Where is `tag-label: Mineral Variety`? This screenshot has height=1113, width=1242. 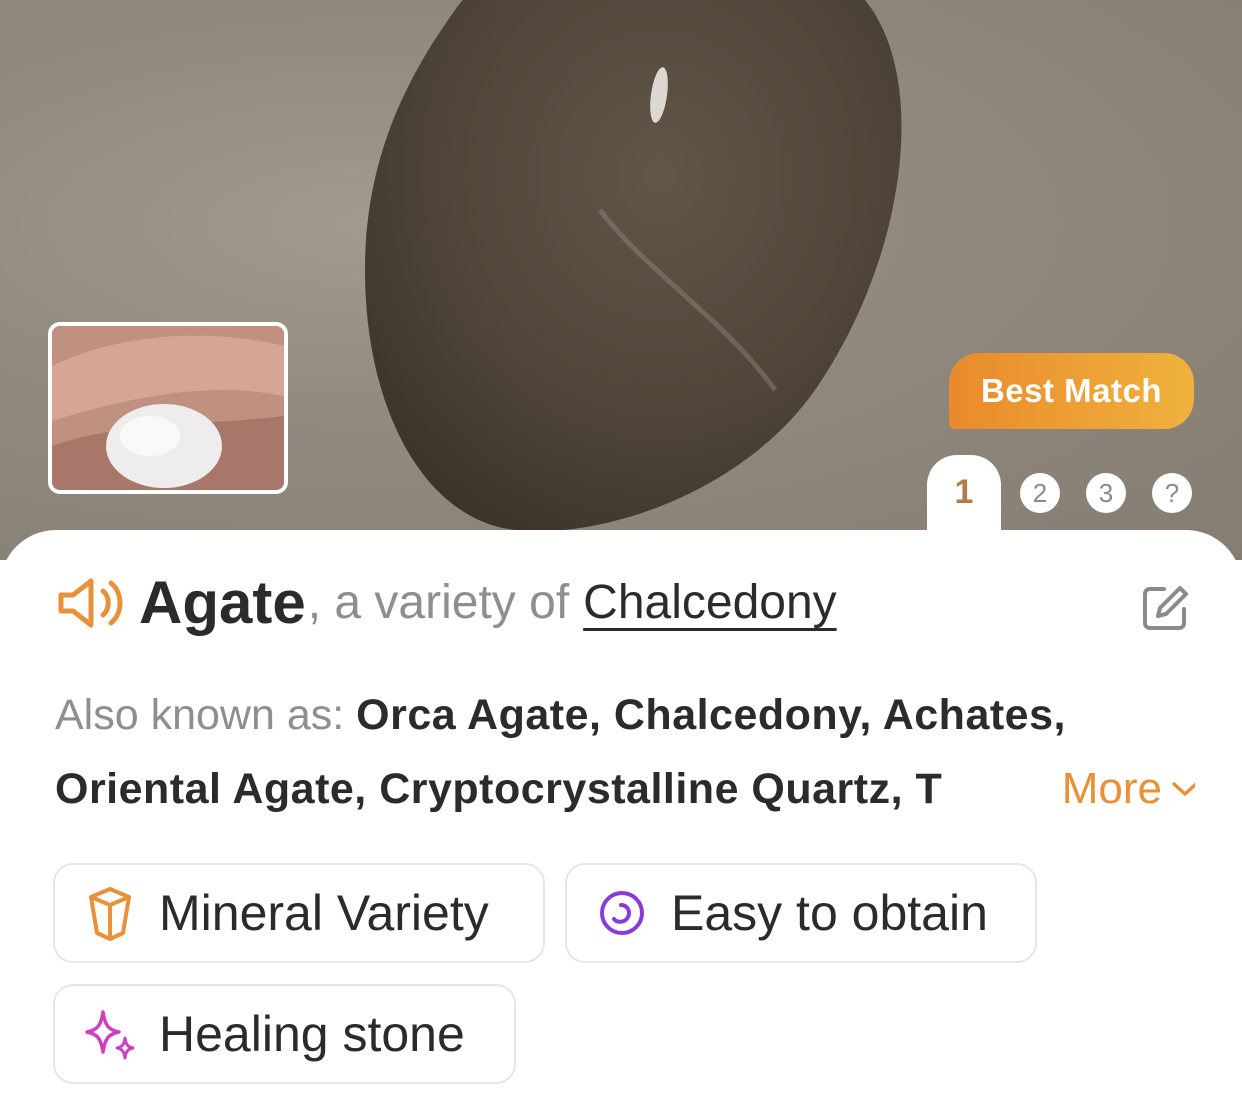
tag-label: Mineral Variety is located at coordinates (324, 913).